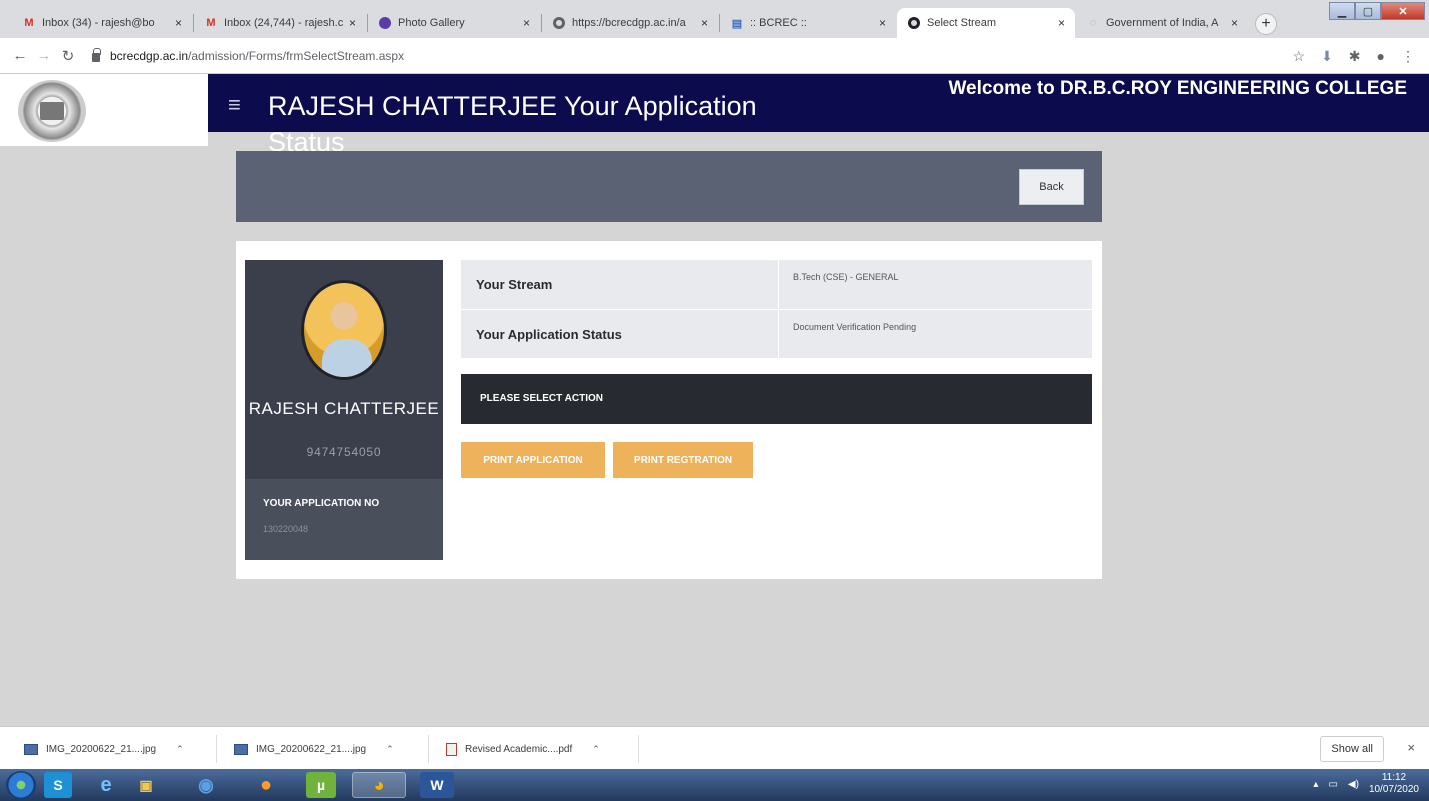 The width and height of the screenshot is (1429, 801). What do you see at coordinates (683, 460) in the screenshot?
I see `print-registration-button: PRINT REGTRATION` at bounding box center [683, 460].